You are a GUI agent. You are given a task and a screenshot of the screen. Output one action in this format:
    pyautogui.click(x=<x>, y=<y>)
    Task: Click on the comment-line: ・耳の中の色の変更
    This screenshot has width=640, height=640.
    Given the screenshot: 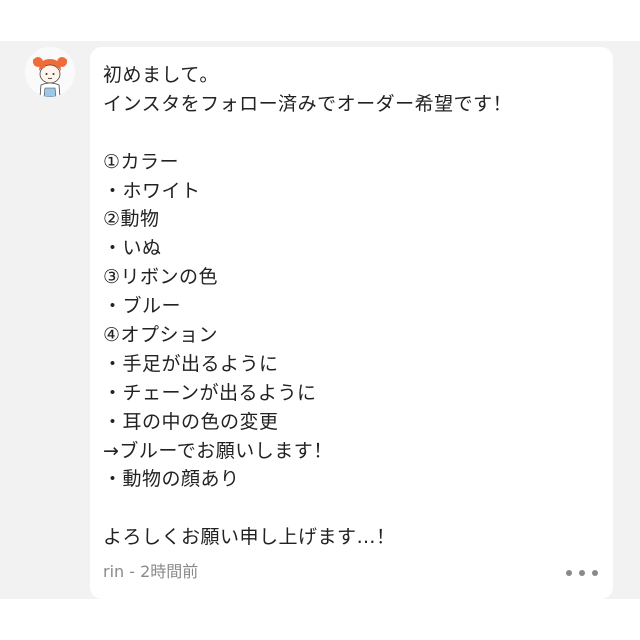 What is the action you would take?
    pyautogui.click(x=191, y=421)
    